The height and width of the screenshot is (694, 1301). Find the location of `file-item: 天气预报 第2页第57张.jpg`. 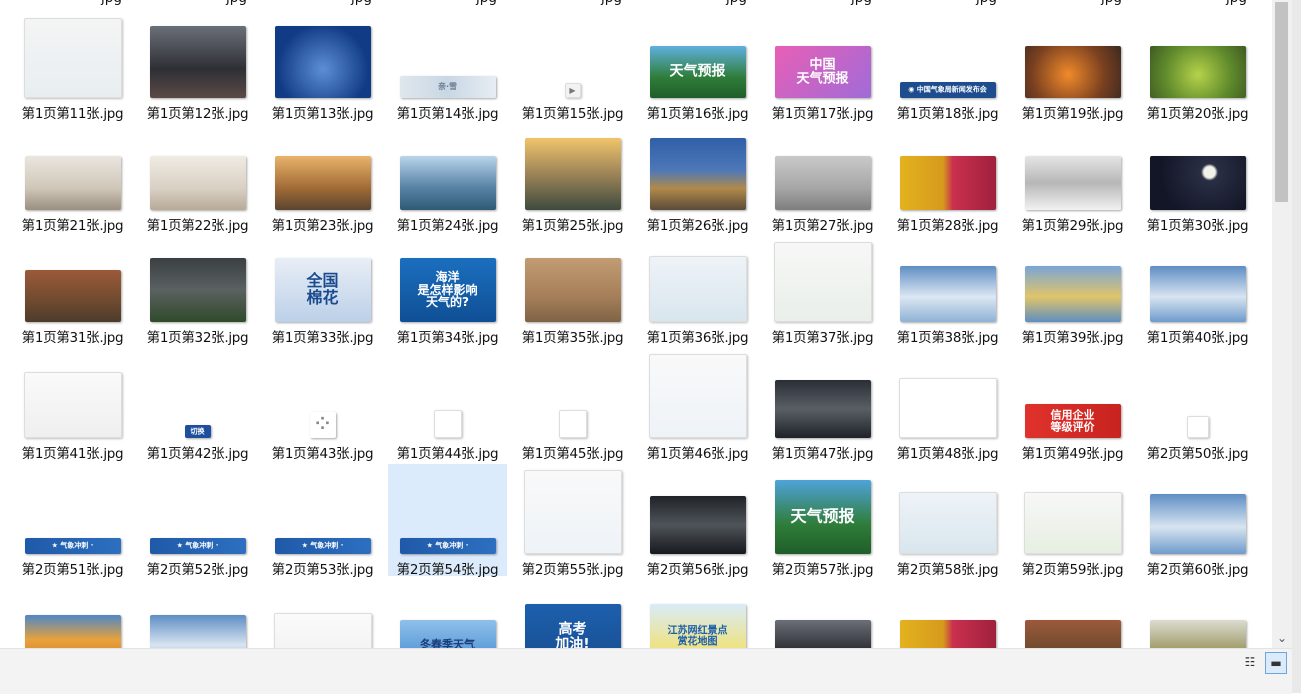

file-item: 天气预报 第2页第57张.jpg is located at coordinates (822, 521).